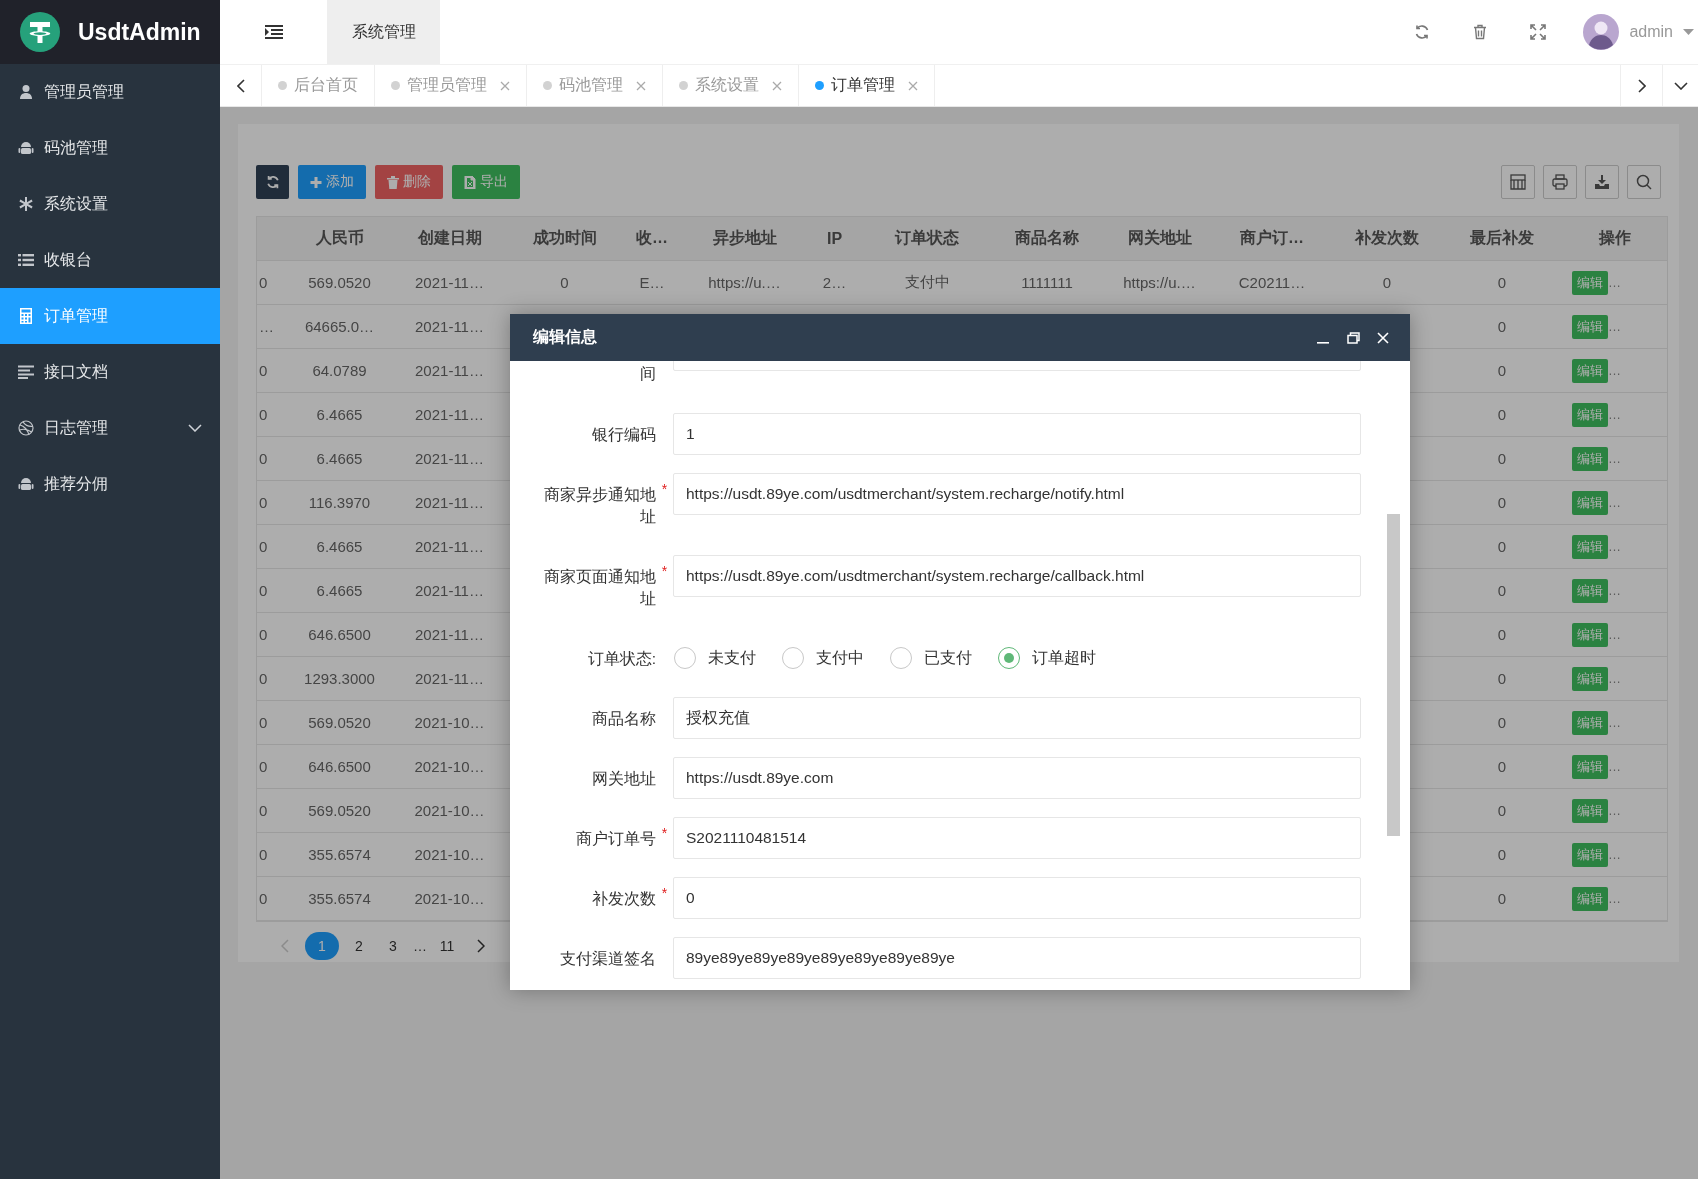 The width and height of the screenshot is (1698, 1179). What do you see at coordinates (931, 658) in the screenshot?
I see `radio-option: 已支付` at bounding box center [931, 658].